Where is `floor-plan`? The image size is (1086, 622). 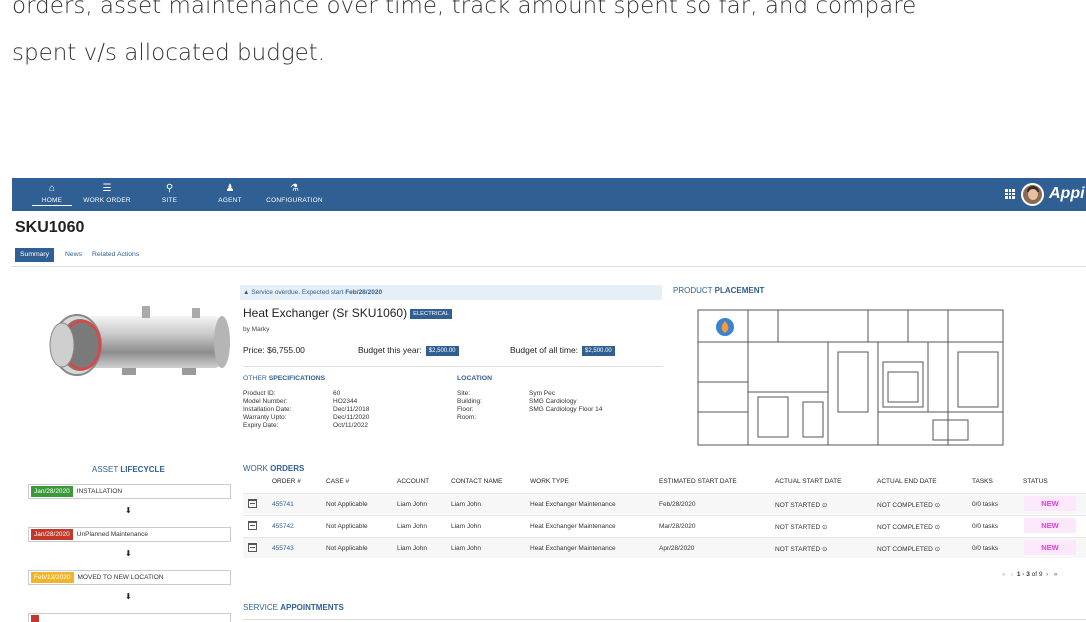 floor-plan is located at coordinates (850, 377).